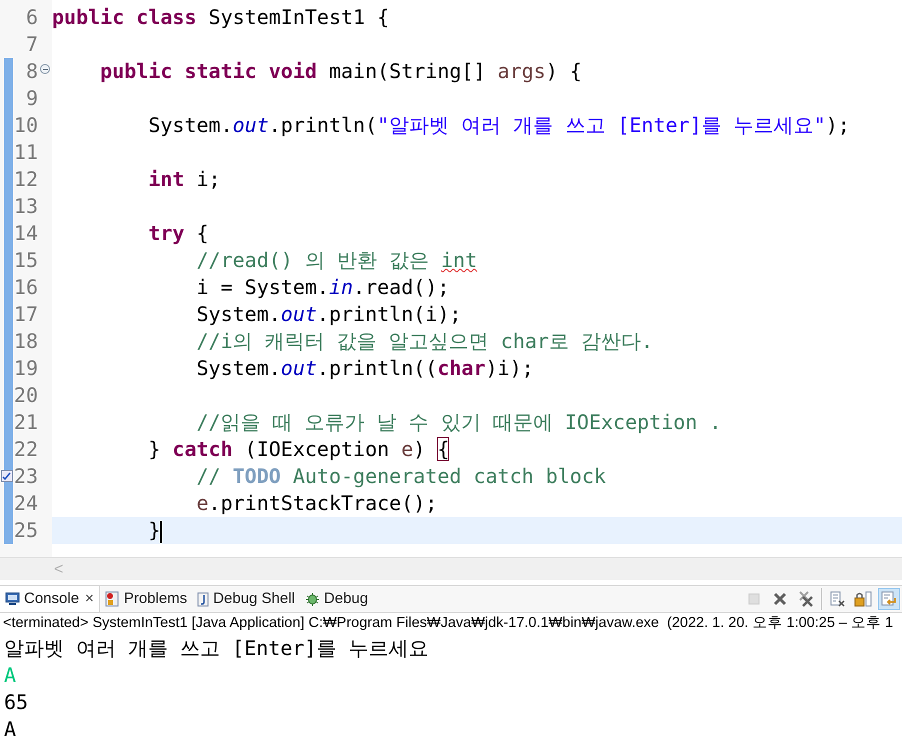 Image resolution: width=902 pixels, height=751 pixels. I want to click on process-status-text: <terminated> SystemInTest1 [Java Application] C:₩Program Files₩Java₩jdk-17.0.1₩bin₩javaw.exe (2022. 1. 20. 오후 1:00:25 – 오후 1, so click(448, 623).